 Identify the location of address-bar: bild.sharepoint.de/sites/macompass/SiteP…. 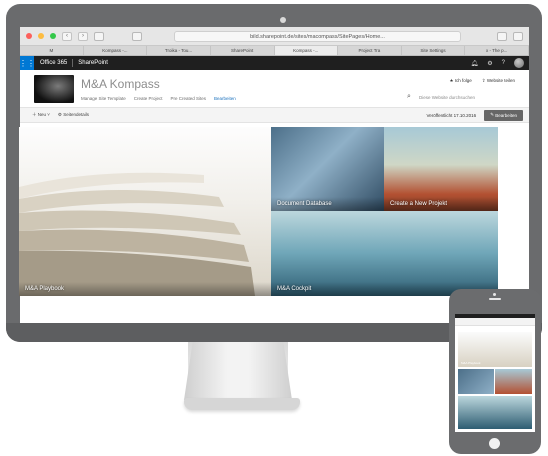
(317, 36).